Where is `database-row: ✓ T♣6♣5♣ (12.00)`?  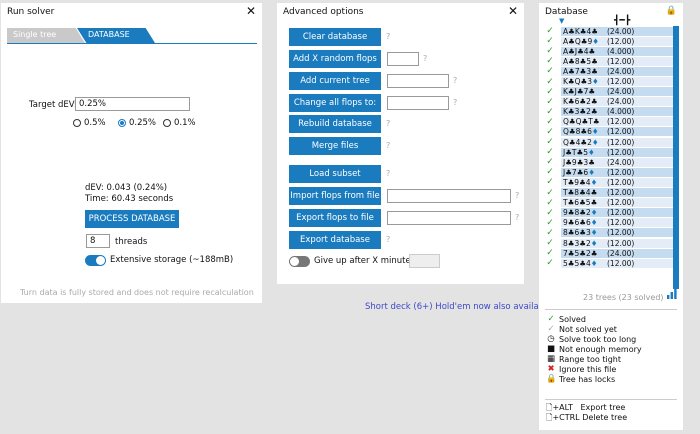
database-row: ✓ T♣6♣5♣ (12.00) is located at coordinates (611, 203).